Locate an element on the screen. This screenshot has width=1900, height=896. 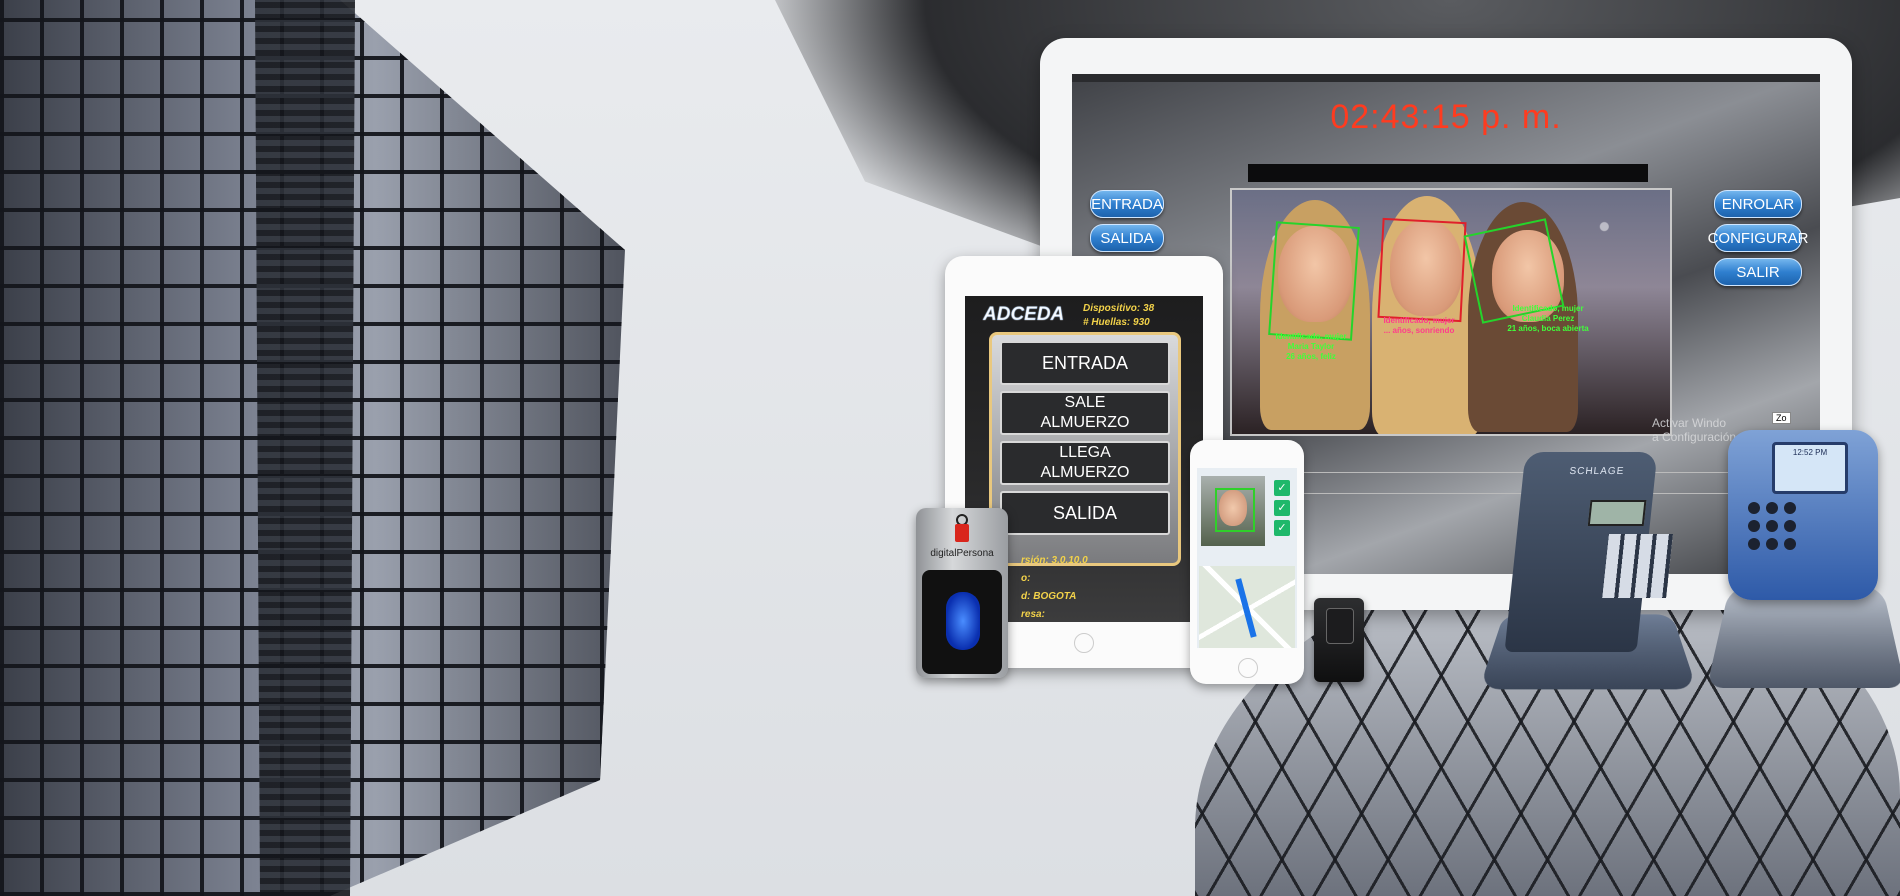
tablet-salida-button: SALIDA is located at coordinates (1085, 513).